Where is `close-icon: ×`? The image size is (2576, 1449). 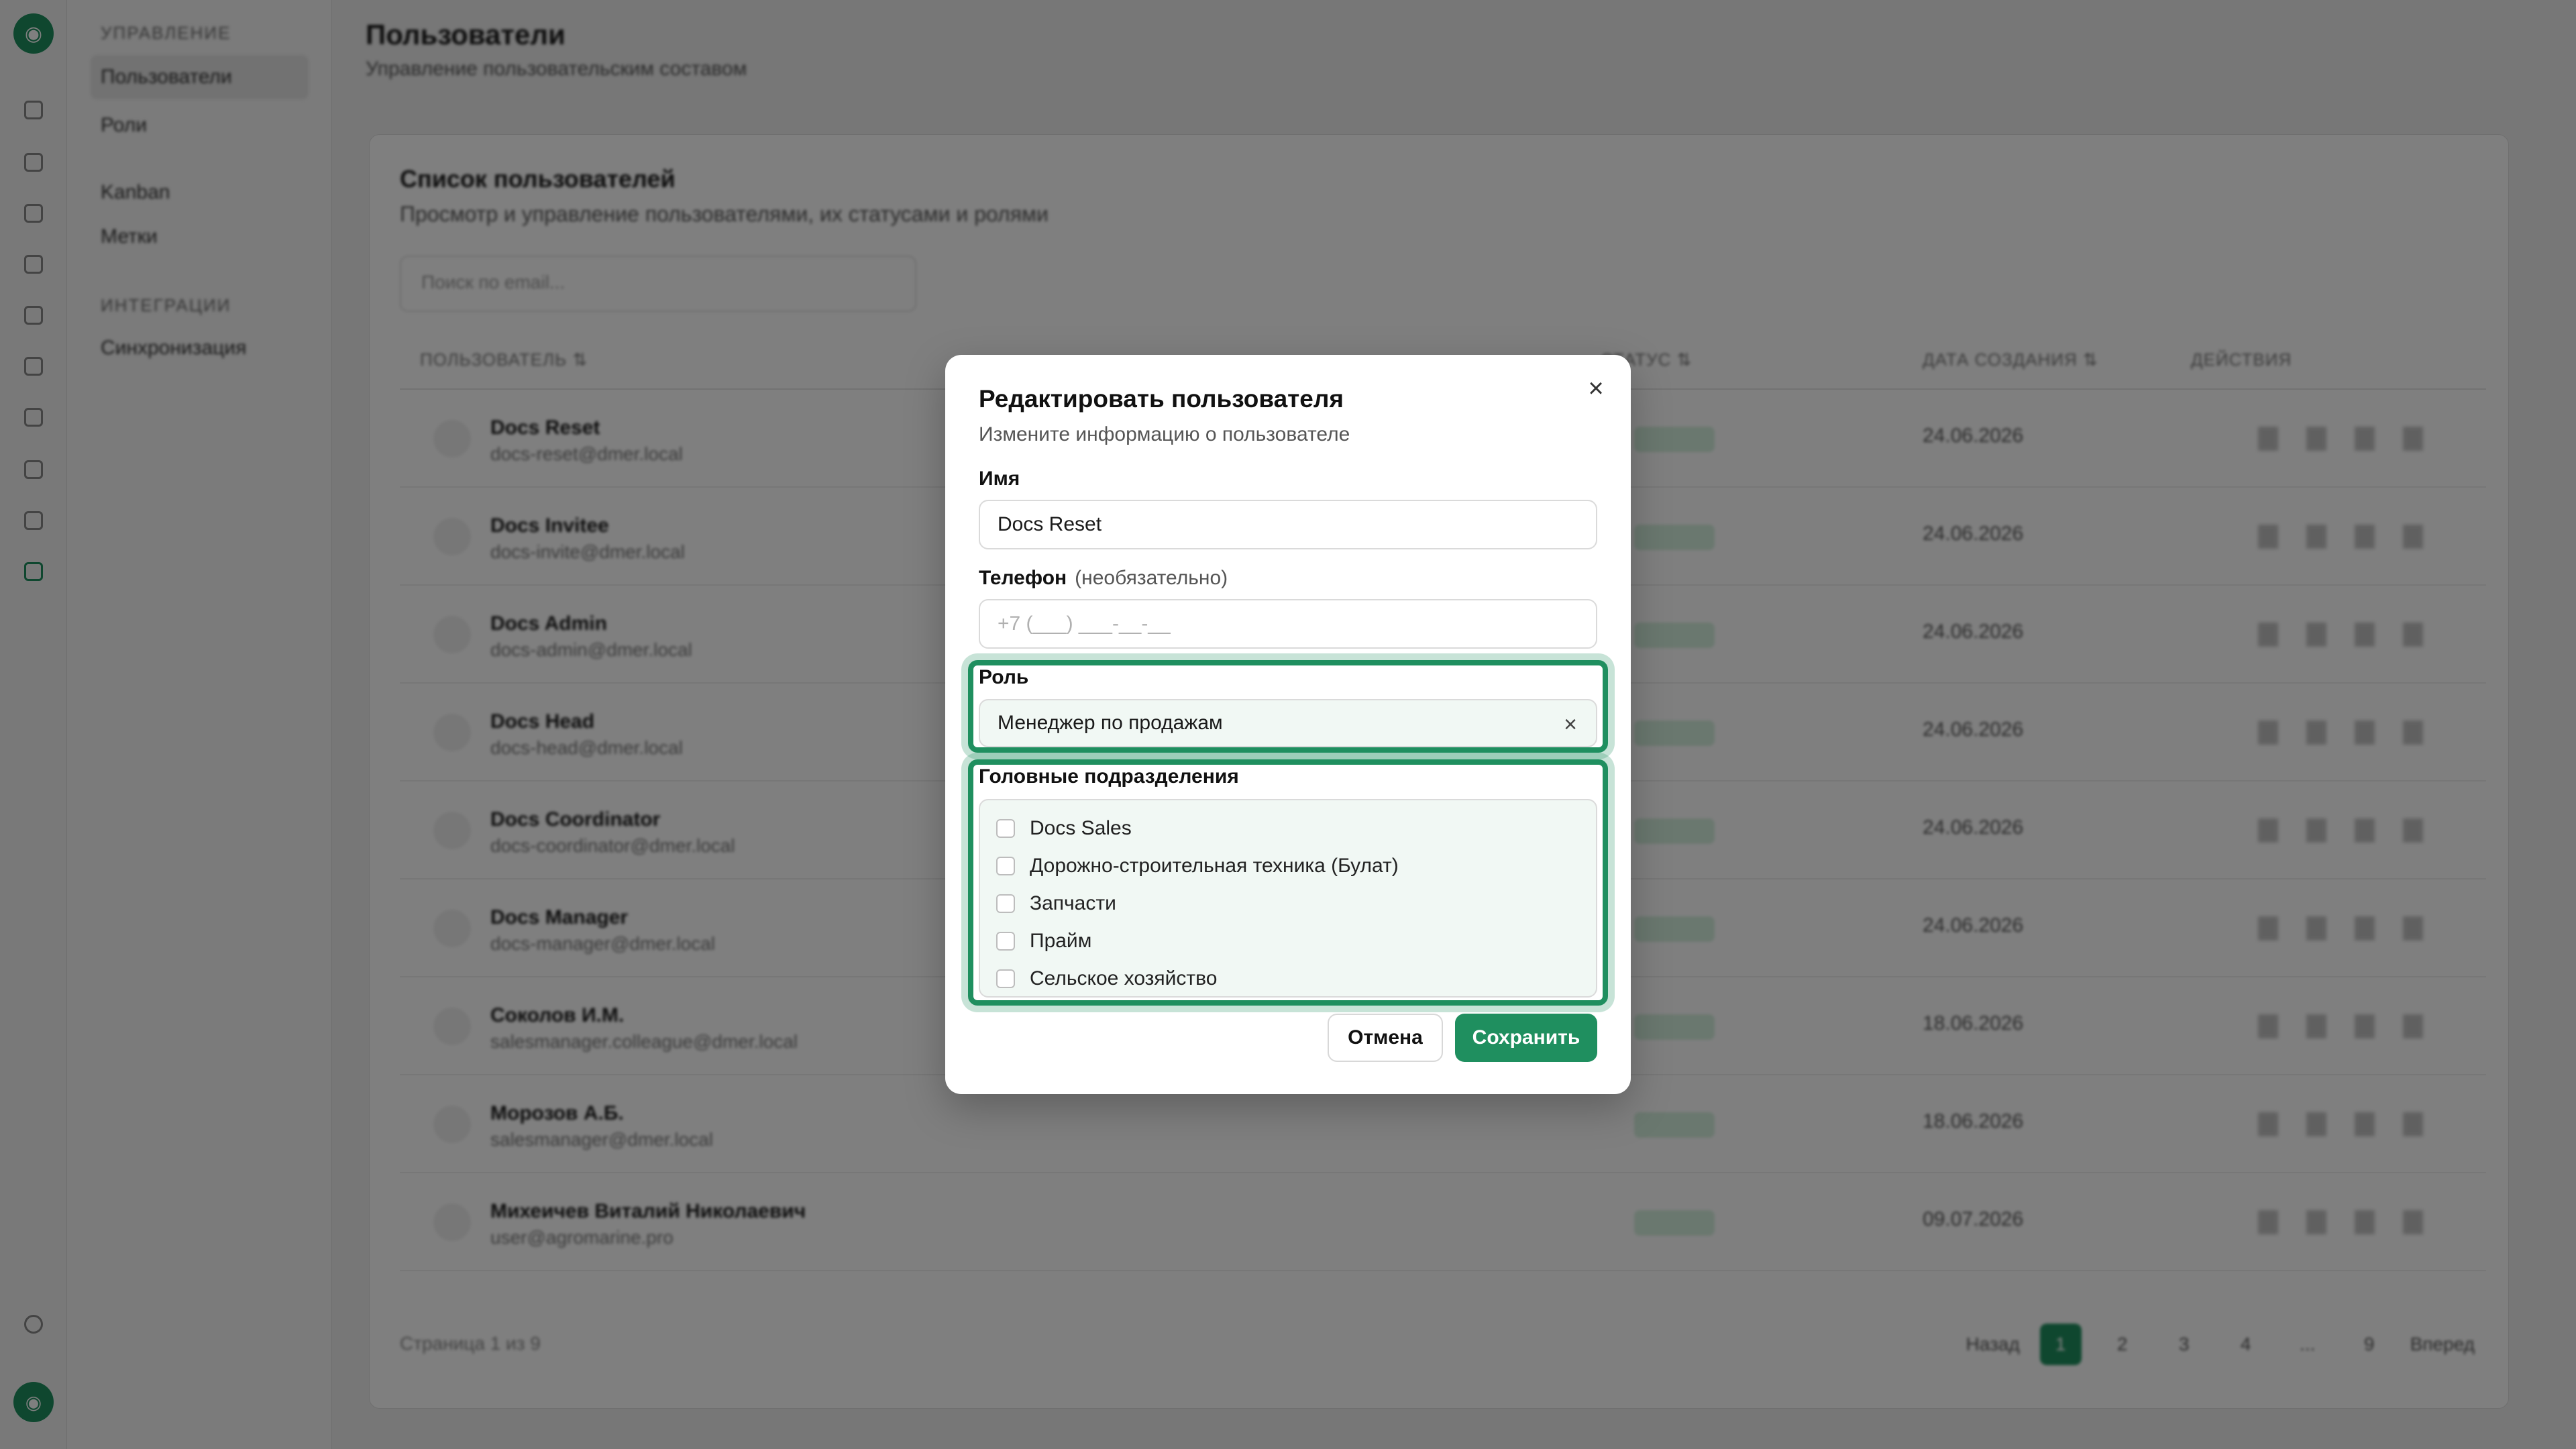
close-icon: × is located at coordinates (1595, 388).